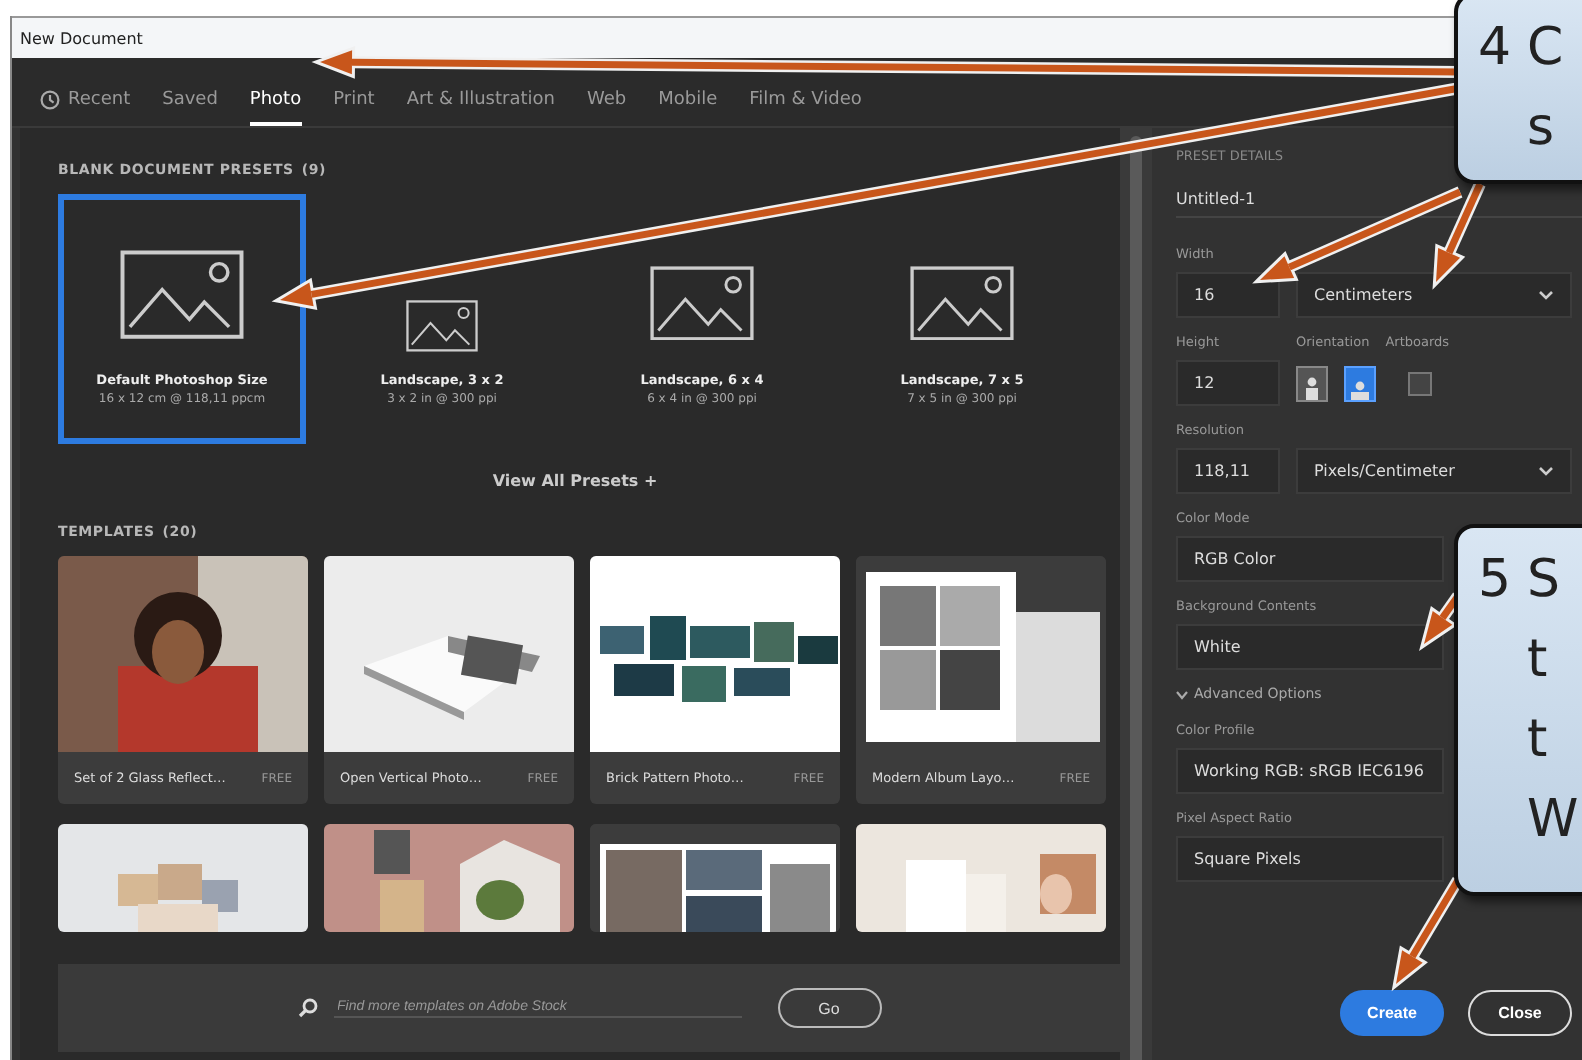 The height and width of the screenshot is (1060, 1582). What do you see at coordinates (1310, 559) in the screenshot?
I see `dropdown: RGB Color` at bounding box center [1310, 559].